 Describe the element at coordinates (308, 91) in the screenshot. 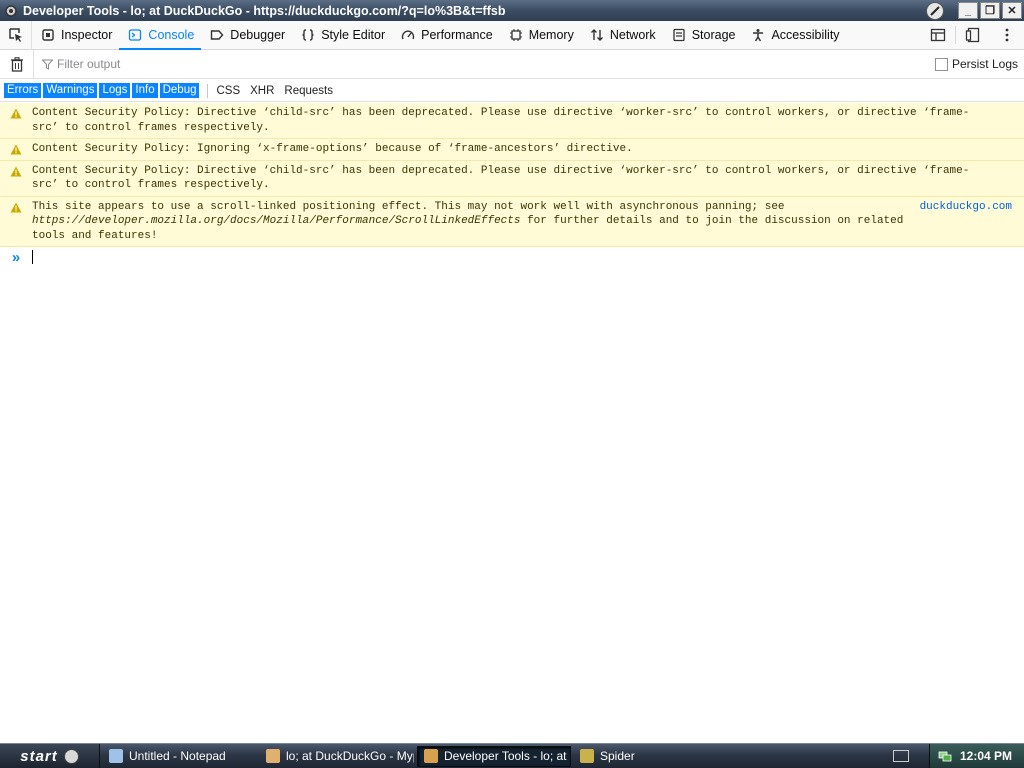

I see `filter-requests-button: Requests` at that location.